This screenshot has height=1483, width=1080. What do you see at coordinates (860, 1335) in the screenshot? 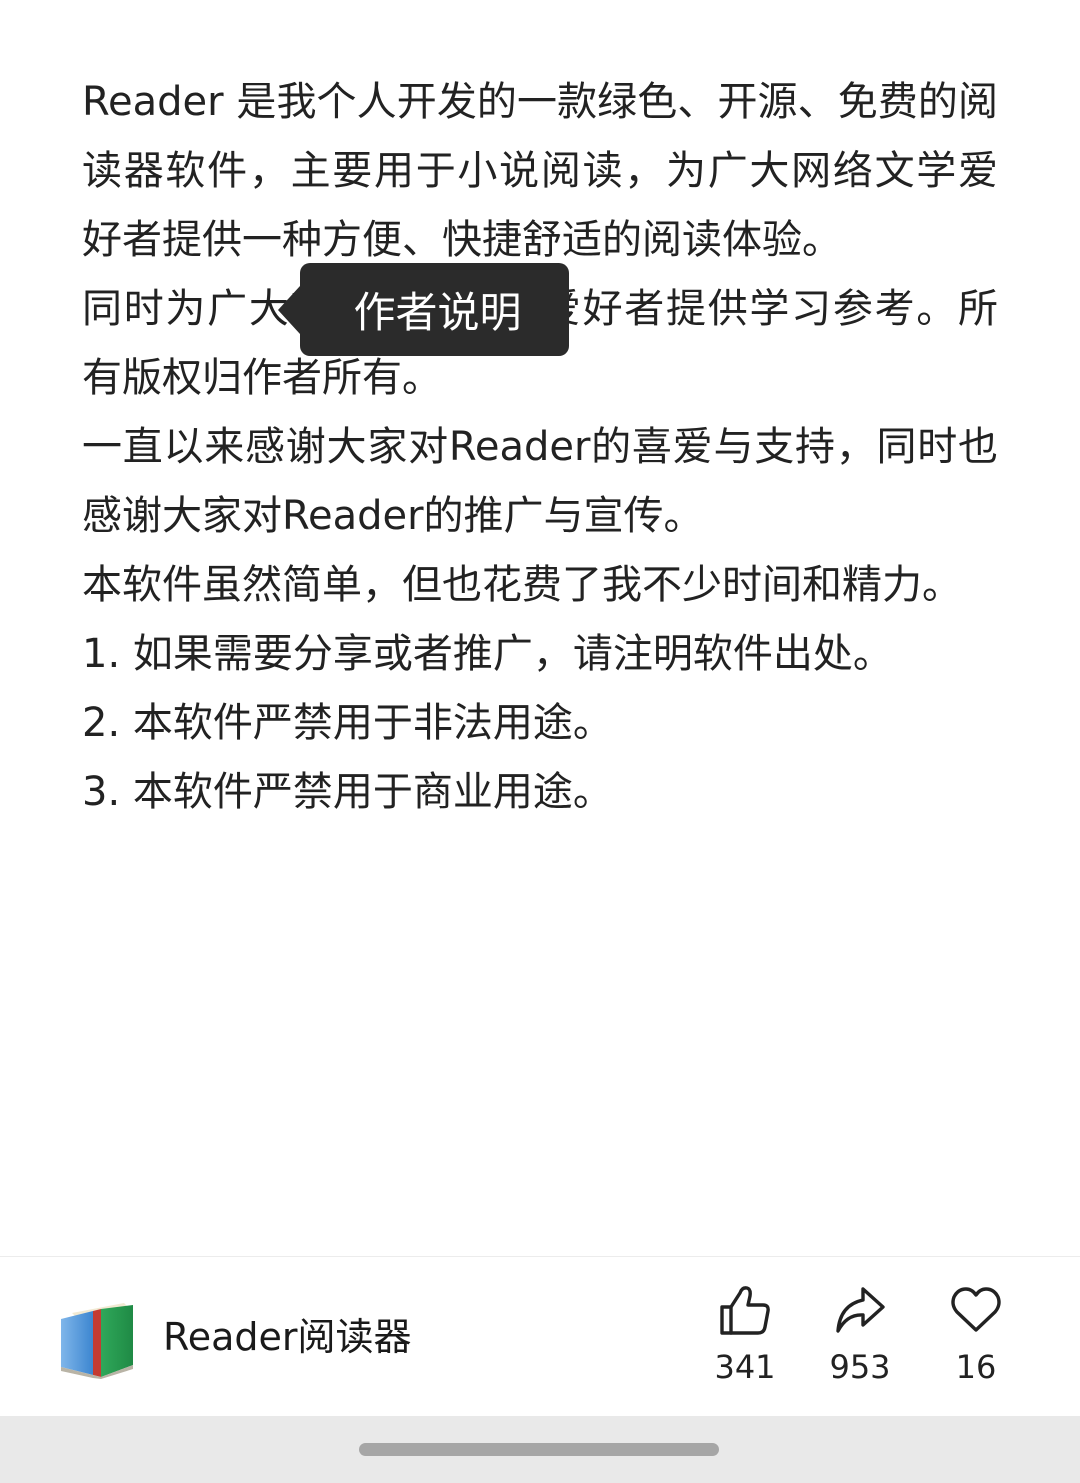
I see `share-button: 953` at bounding box center [860, 1335].